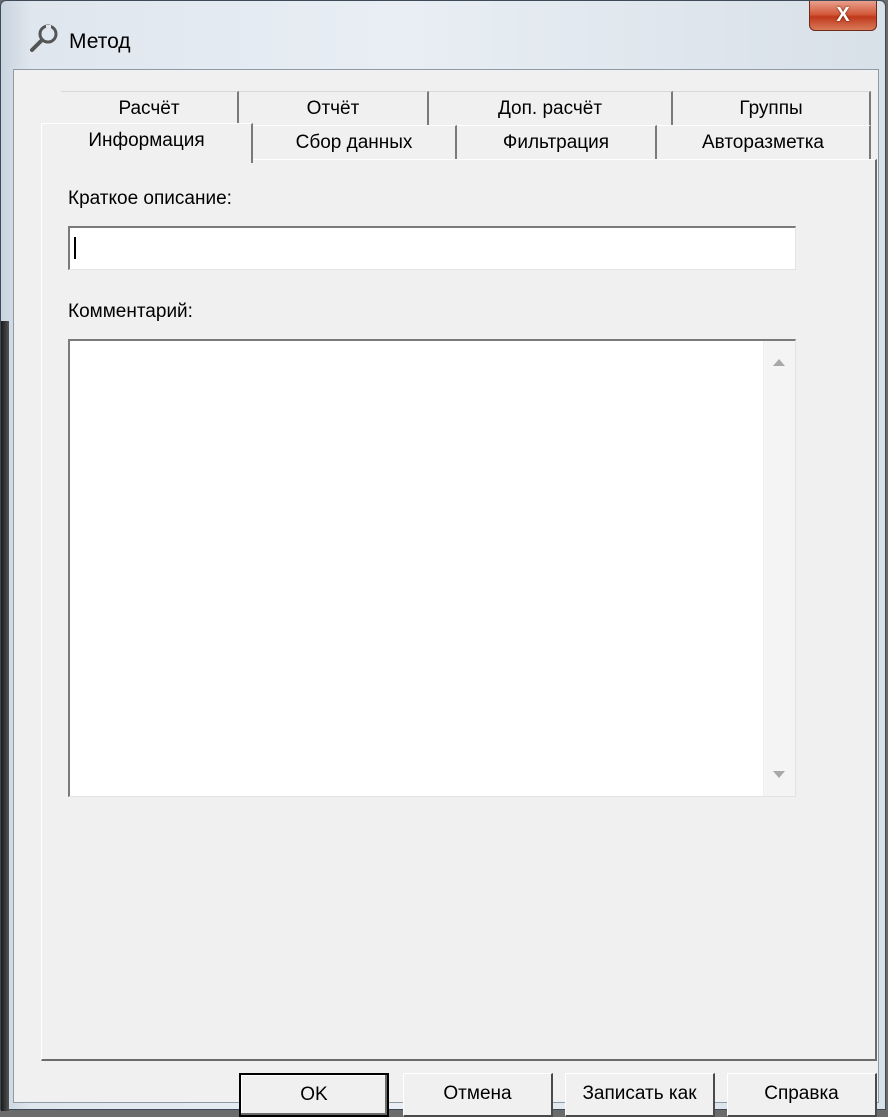 The image size is (888, 1117). What do you see at coordinates (314, 1095) in the screenshot?
I see `ok-button: OK` at bounding box center [314, 1095].